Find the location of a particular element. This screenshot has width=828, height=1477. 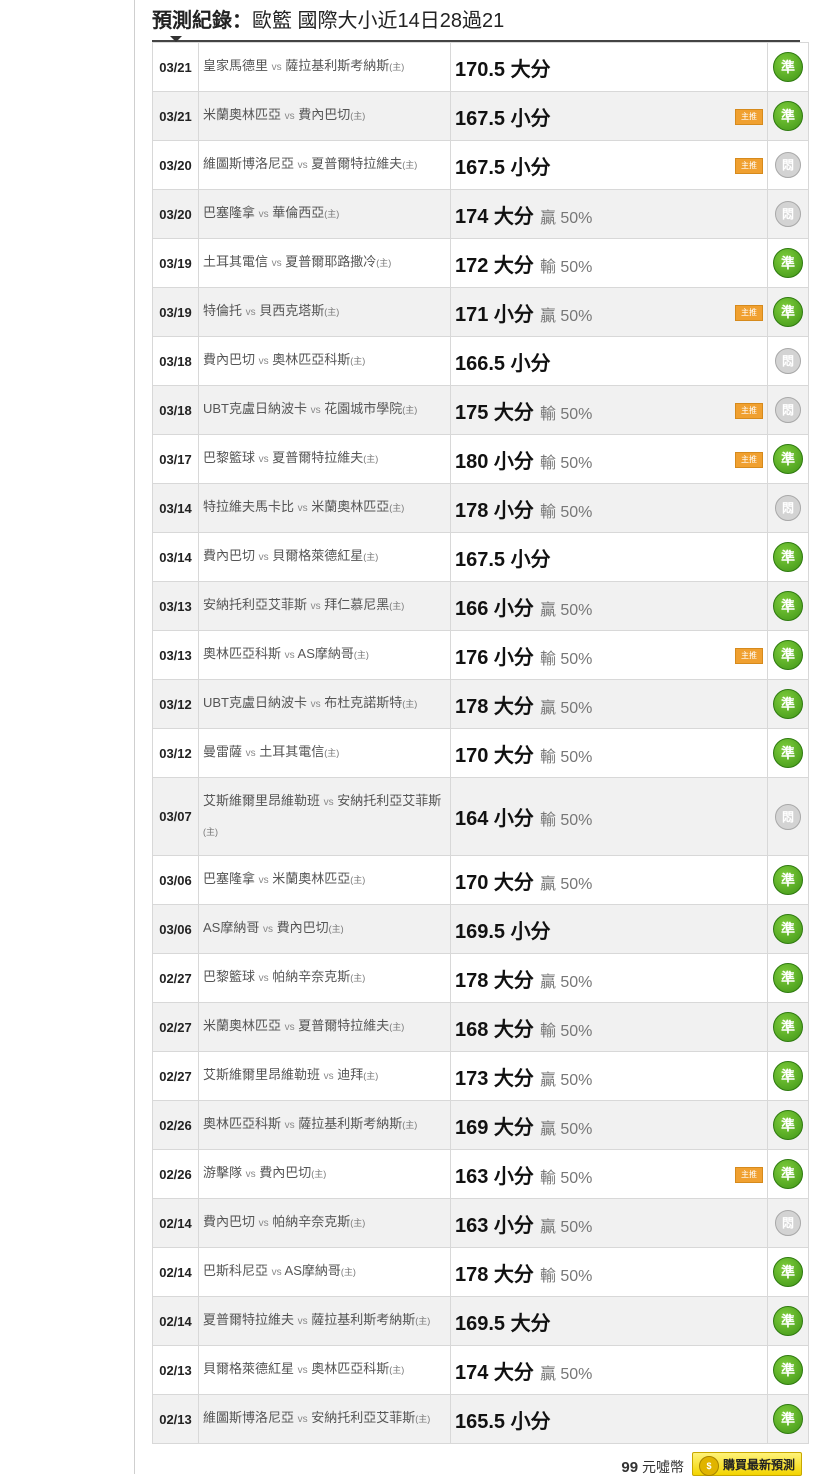

match-date: 03/12 is located at coordinates (175, 704).